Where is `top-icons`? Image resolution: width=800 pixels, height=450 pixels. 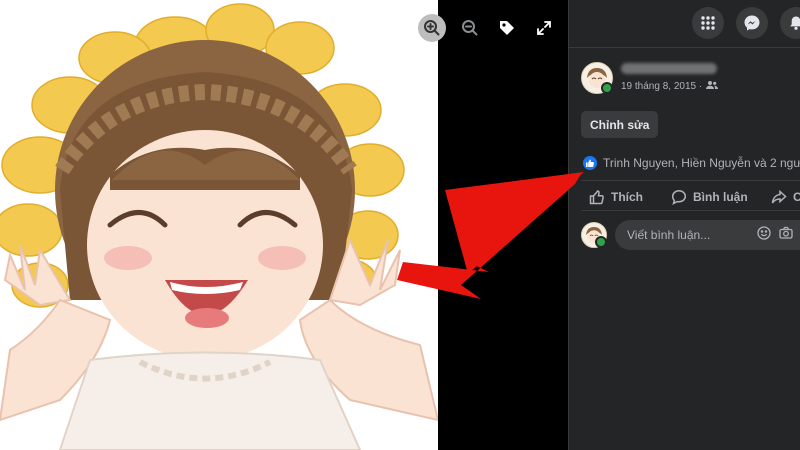
top-icons is located at coordinates (746, 23).